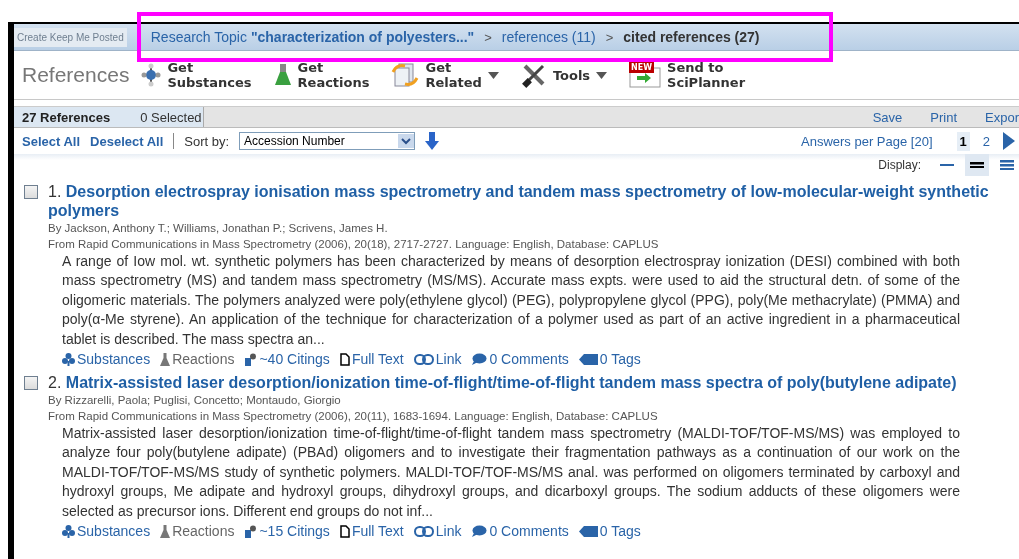 This screenshot has width=1019, height=559. What do you see at coordinates (642, 67) in the screenshot?
I see `new-badge: NEW` at bounding box center [642, 67].